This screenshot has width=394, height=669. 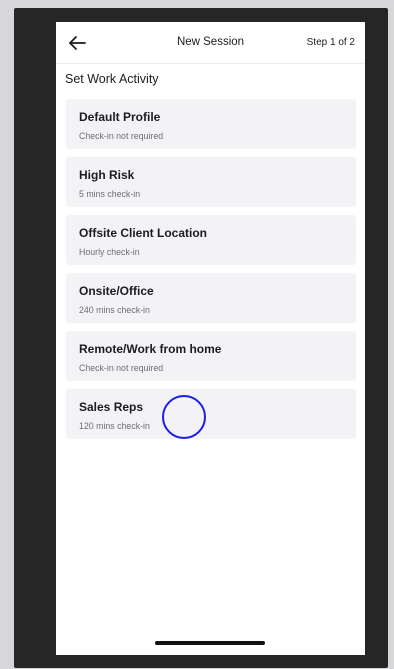 What do you see at coordinates (150, 349) in the screenshot?
I see `activity-name: Remote/Work from home` at bounding box center [150, 349].